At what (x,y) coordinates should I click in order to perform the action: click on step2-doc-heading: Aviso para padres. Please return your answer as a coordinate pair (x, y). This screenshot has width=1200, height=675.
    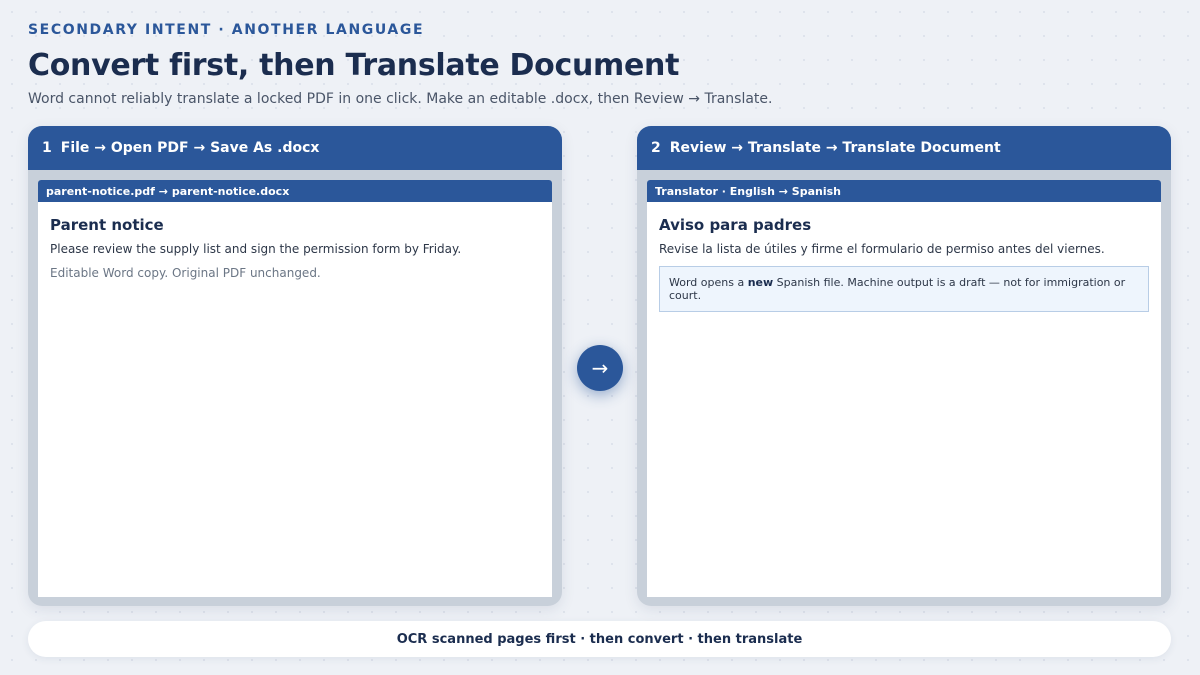
    Looking at the image, I should click on (735, 225).